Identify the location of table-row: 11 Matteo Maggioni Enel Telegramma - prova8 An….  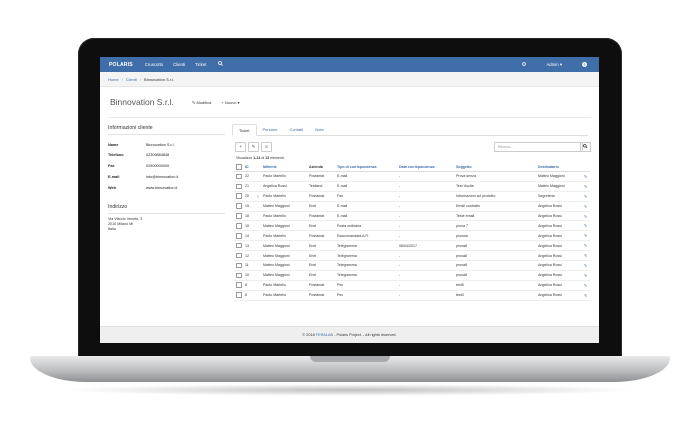
(412, 265).